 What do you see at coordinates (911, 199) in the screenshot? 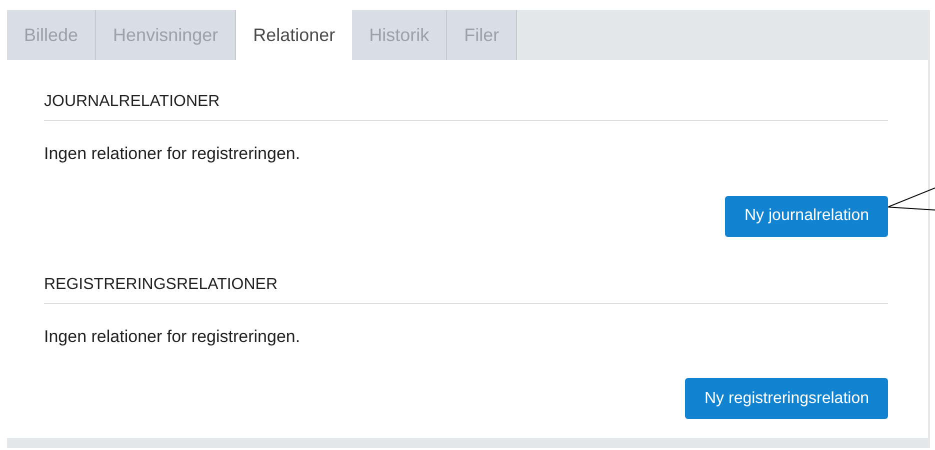
I see `leader-line` at bounding box center [911, 199].